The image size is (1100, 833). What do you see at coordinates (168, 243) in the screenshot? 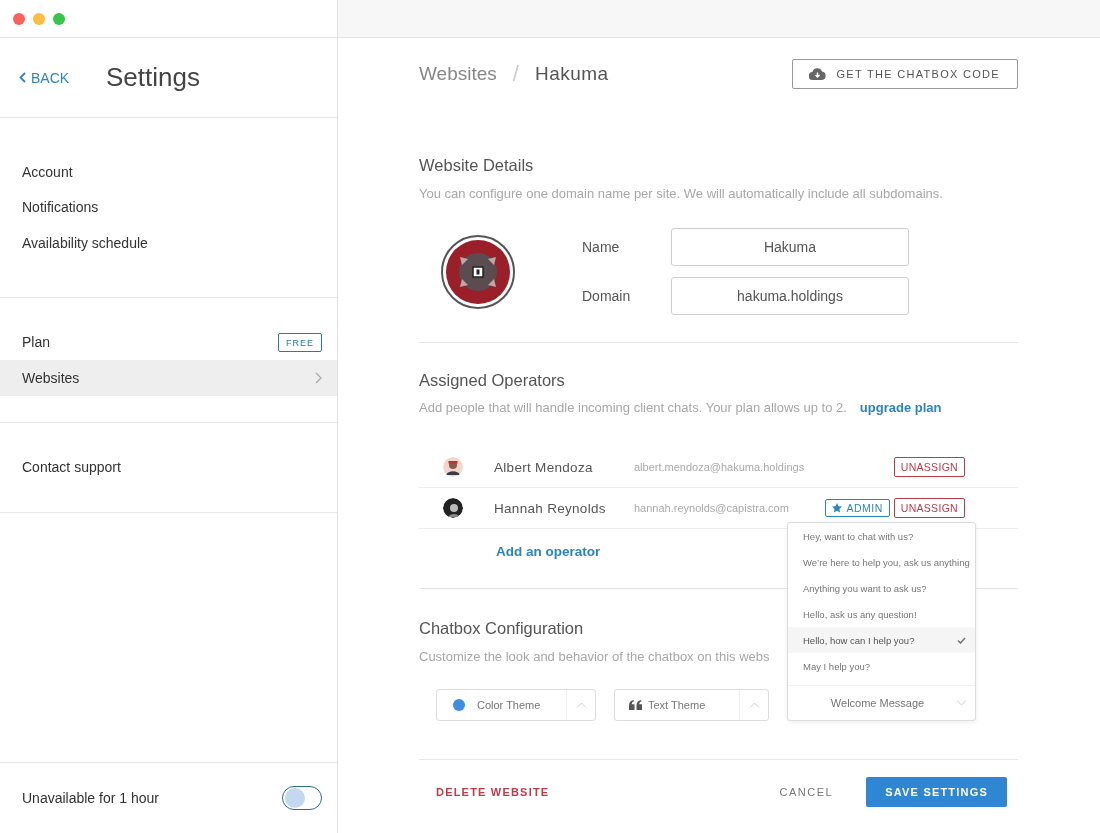
I see `sidebar-item: Availability schedule` at bounding box center [168, 243].